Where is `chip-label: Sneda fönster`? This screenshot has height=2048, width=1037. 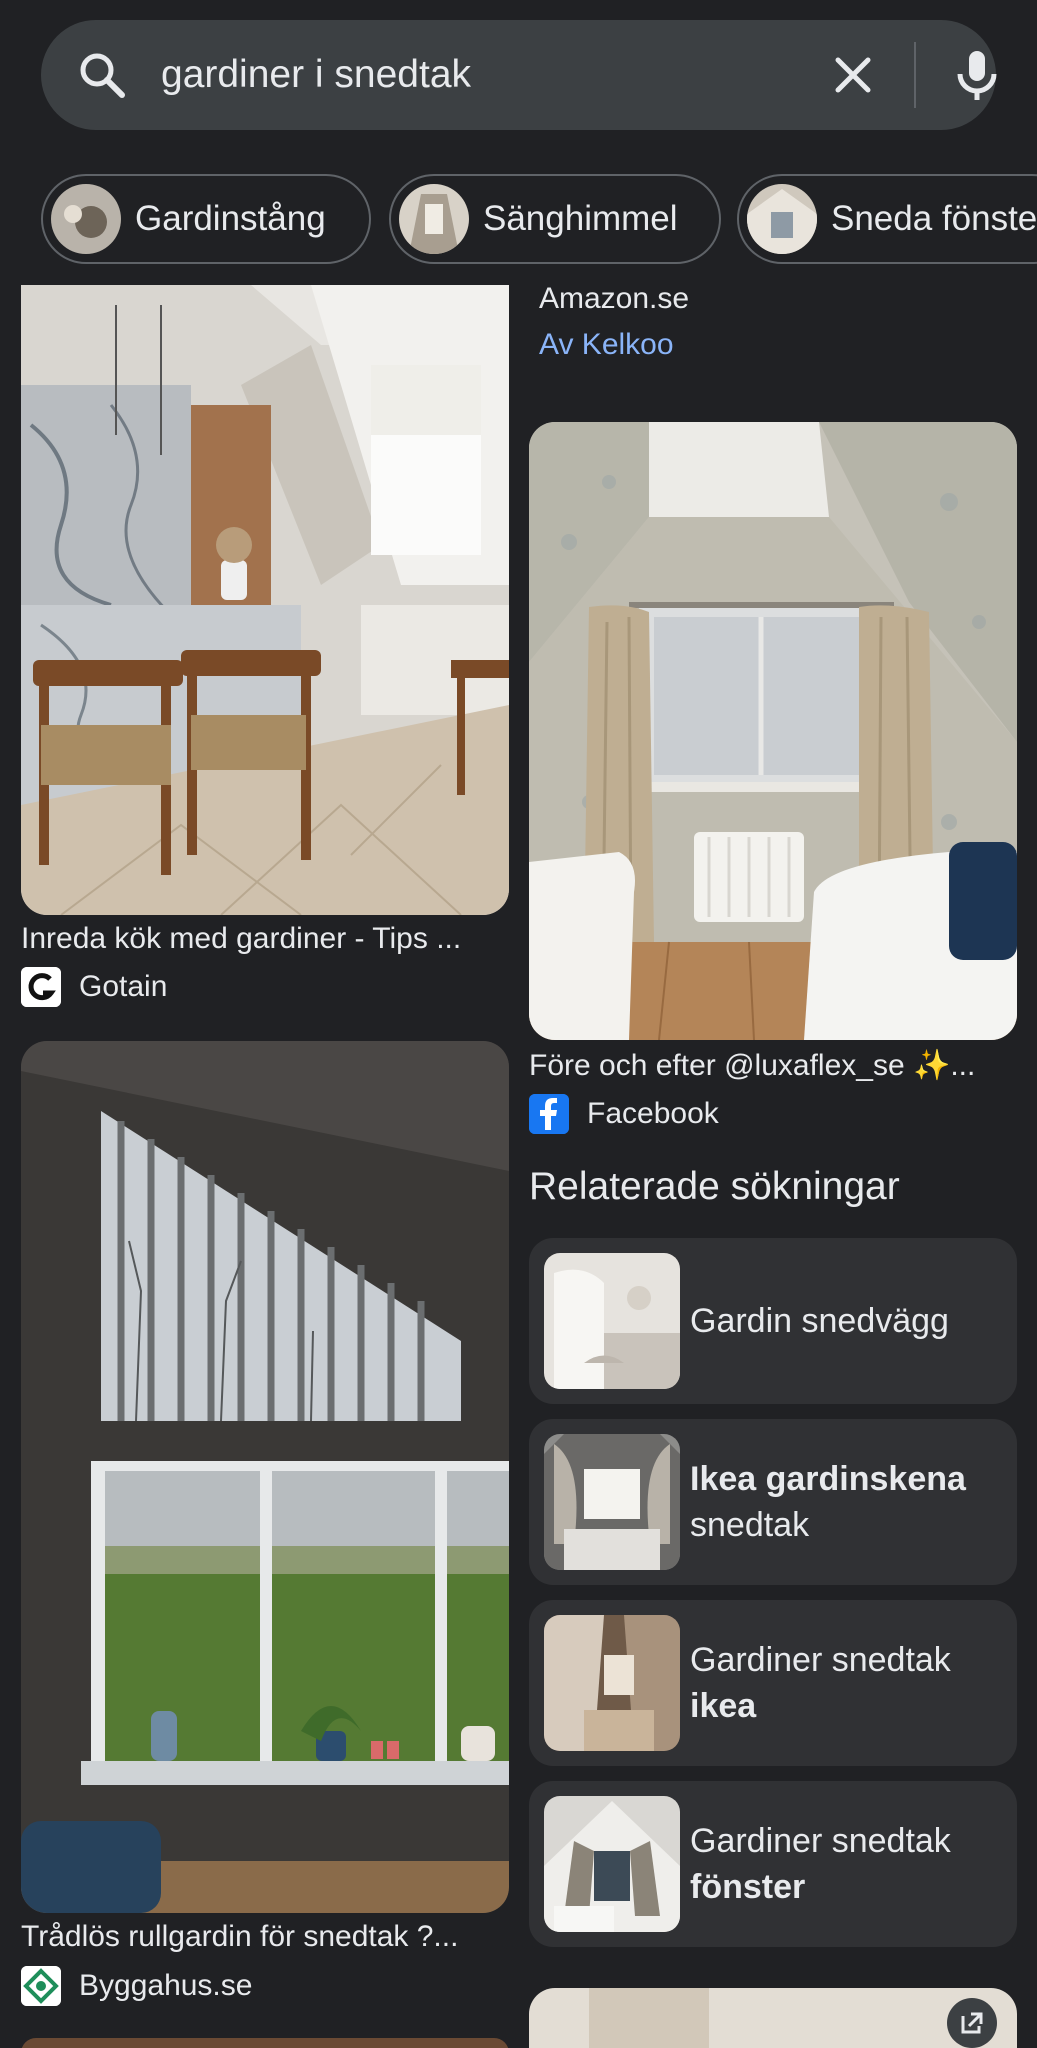 chip-label: Sneda fönster is located at coordinates (934, 218).